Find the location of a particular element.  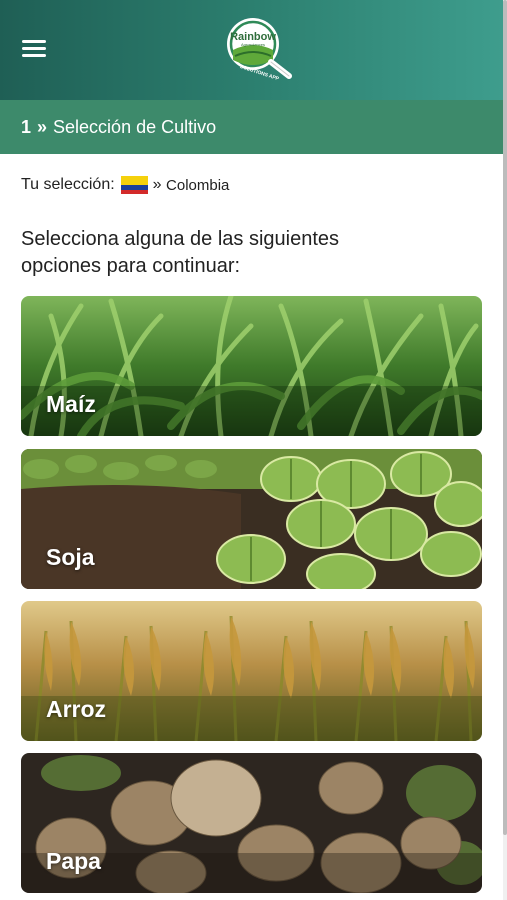

step-number: 1 is located at coordinates (26, 126).